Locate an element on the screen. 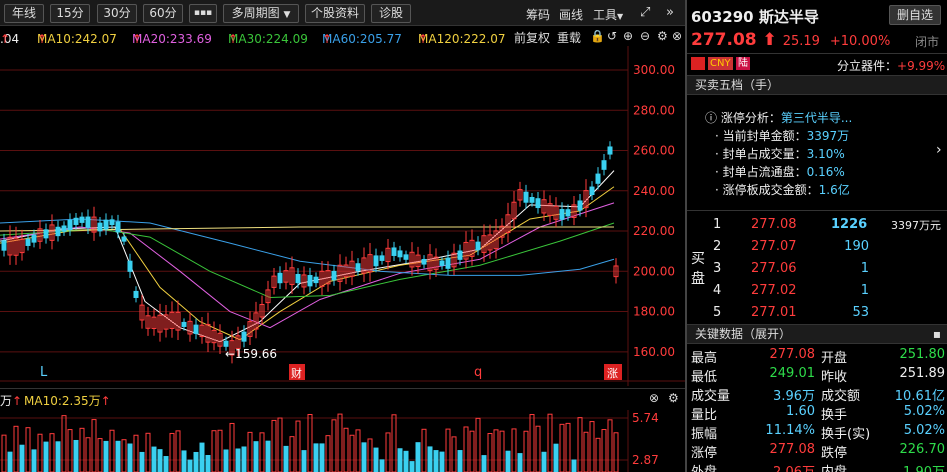 This screenshot has width=947, height=472. key-value: 251.80 is located at coordinates (922, 354).